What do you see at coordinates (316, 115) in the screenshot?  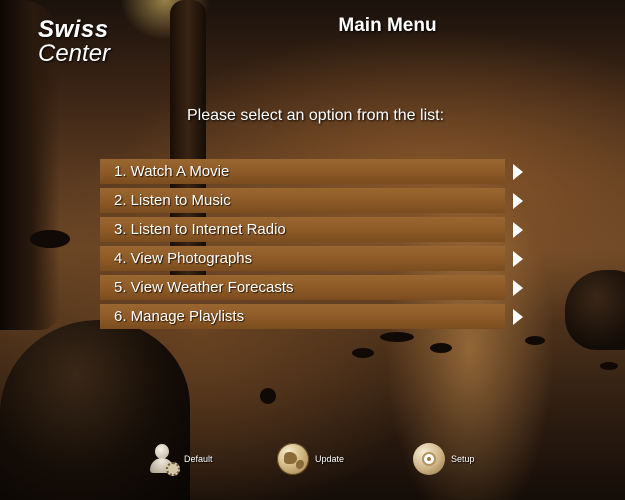 I see `instruction-text: Please select an option from the list:` at bounding box center [316, 115].